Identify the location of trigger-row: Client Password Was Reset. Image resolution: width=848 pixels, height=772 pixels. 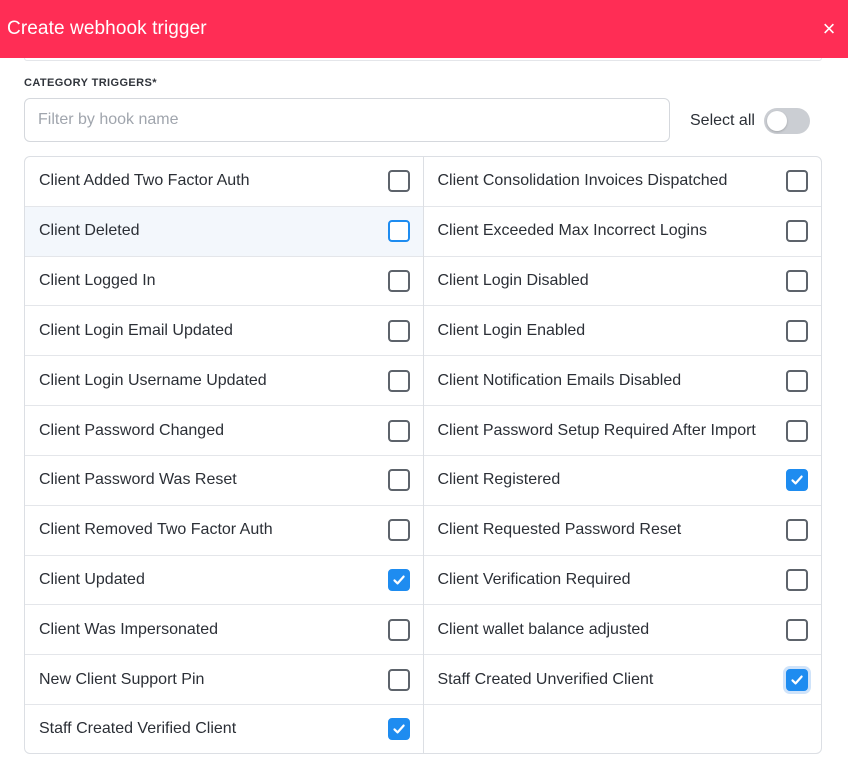
(224, 481).